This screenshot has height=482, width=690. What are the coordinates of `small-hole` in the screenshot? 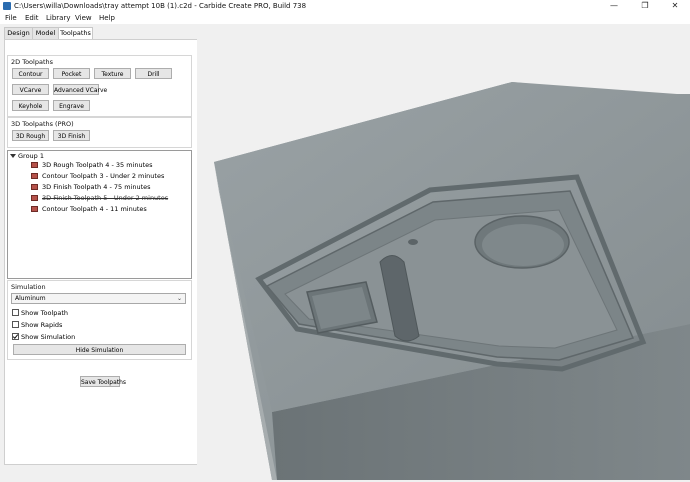 It's located at (413, 242).